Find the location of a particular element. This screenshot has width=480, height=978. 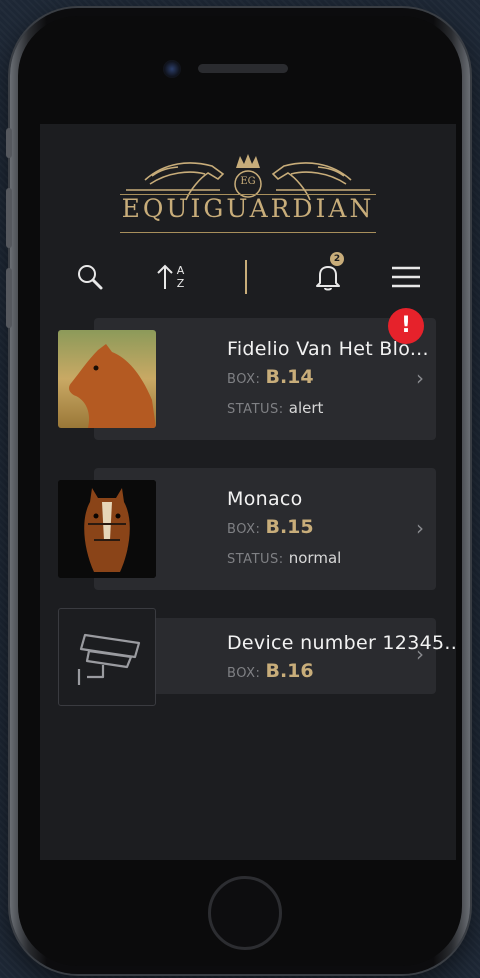

toolbar: A Z is located at coordinates (248, 277).